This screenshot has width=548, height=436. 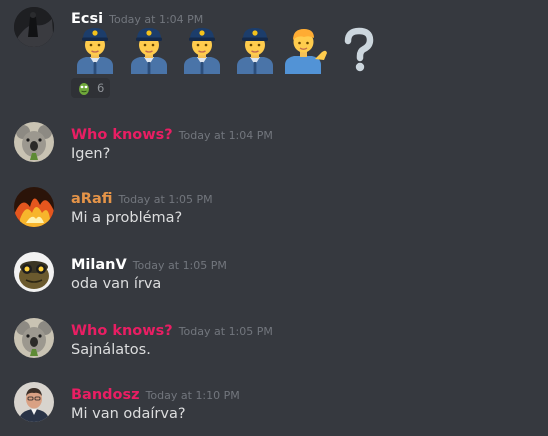 I want to click on reaction-count: 6, so click(x=101, y=88).